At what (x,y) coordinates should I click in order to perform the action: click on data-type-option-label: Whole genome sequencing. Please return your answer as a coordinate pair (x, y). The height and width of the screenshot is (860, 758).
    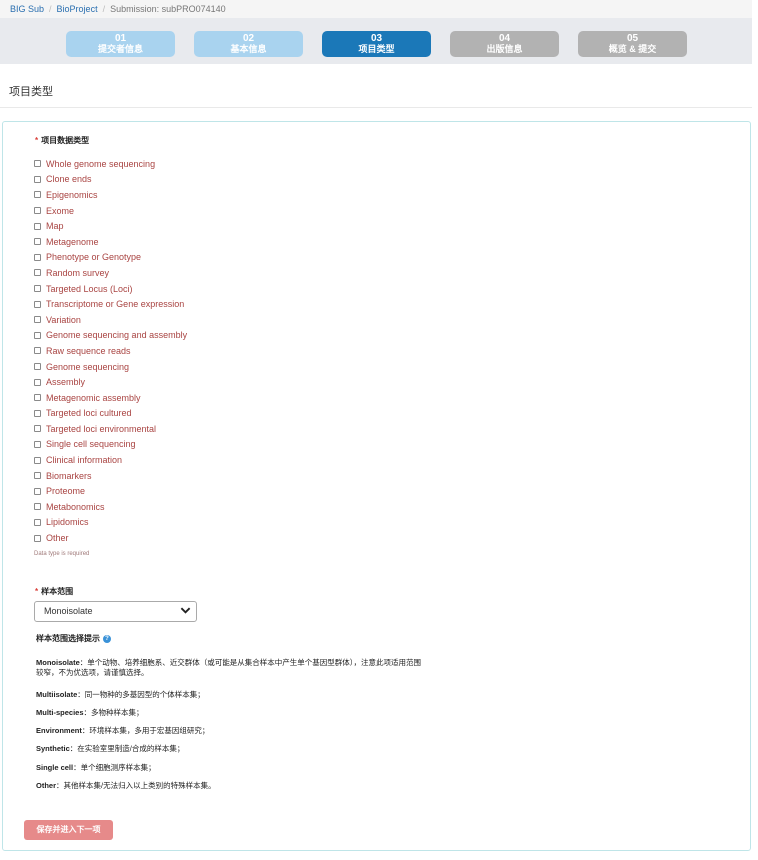
    Looking at the image, I should click on (101, 163).